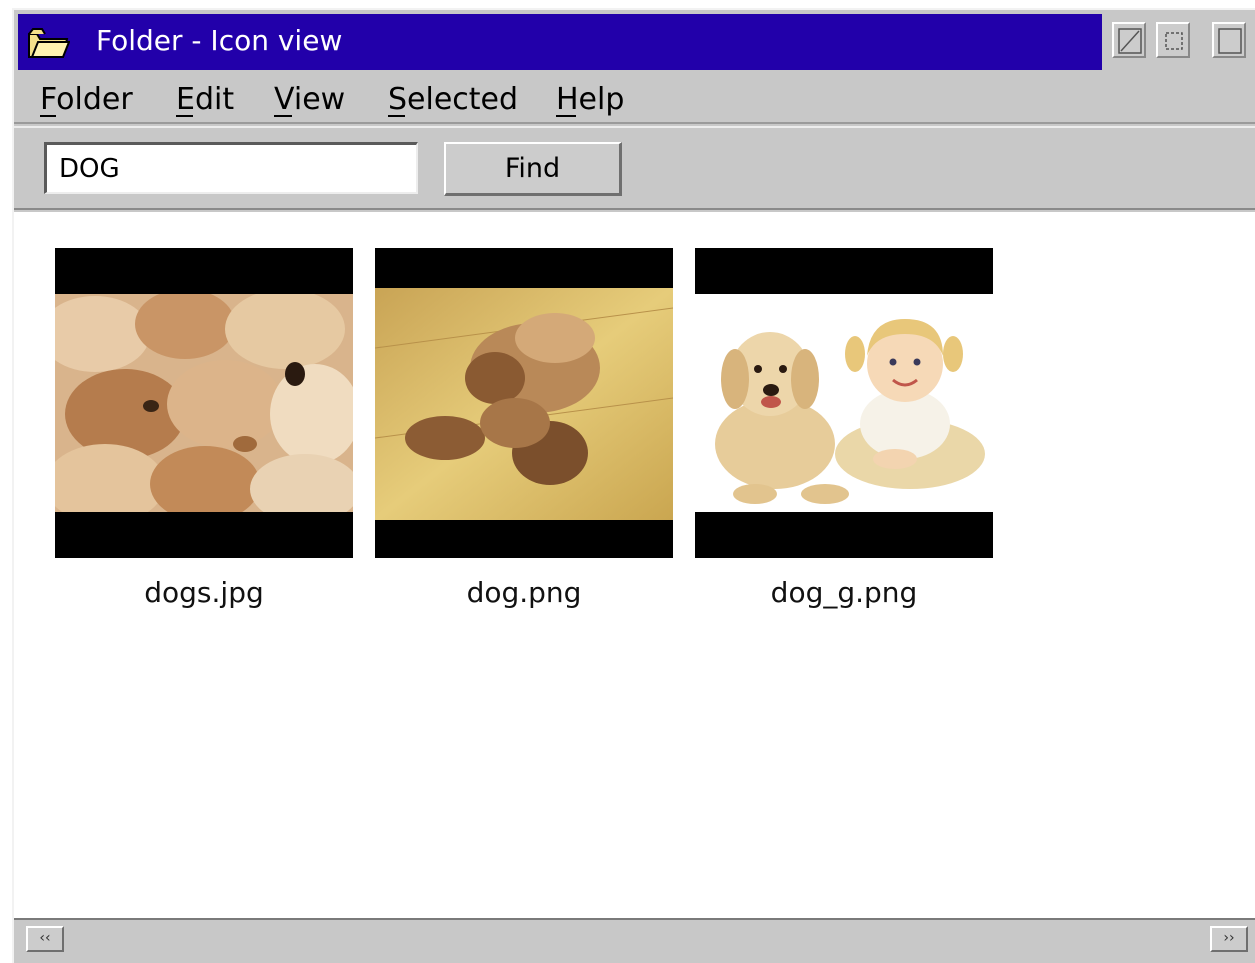 The width and height of the screenshot is (1255, 963). I want to click on file-name: dog.png, so click(524, 592).